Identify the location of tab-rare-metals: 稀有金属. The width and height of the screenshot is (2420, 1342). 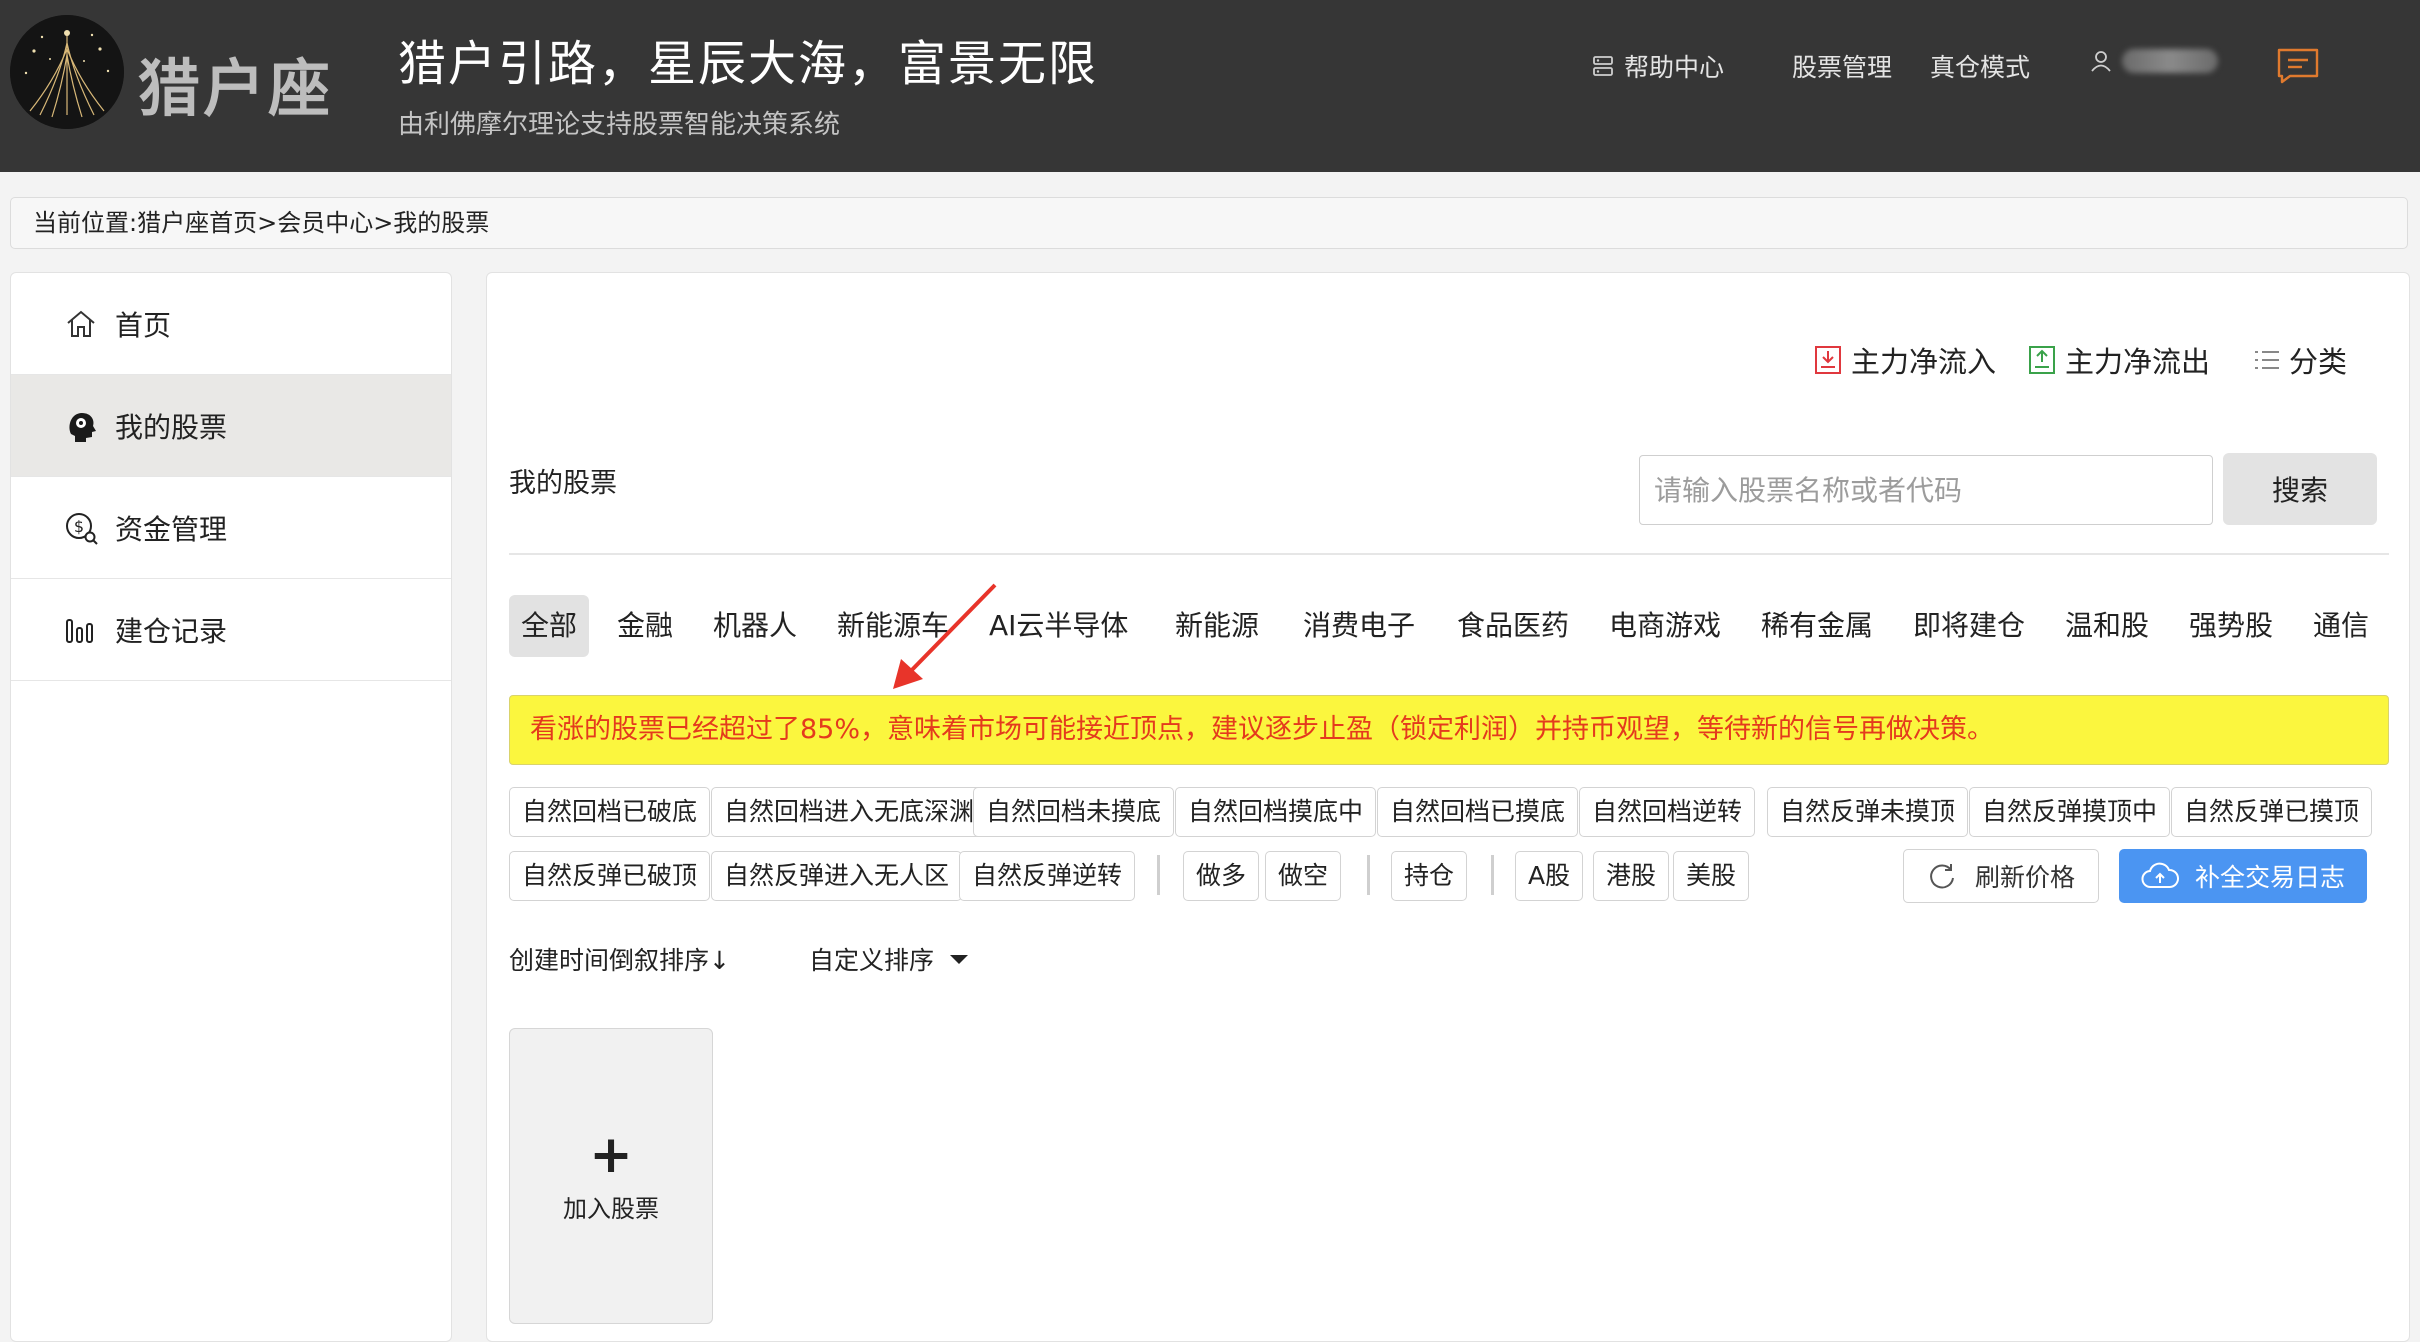
(1817, 626).